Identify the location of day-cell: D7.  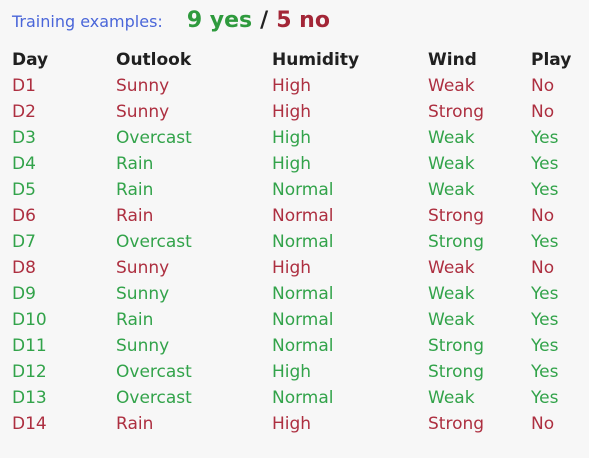
(24, 242).